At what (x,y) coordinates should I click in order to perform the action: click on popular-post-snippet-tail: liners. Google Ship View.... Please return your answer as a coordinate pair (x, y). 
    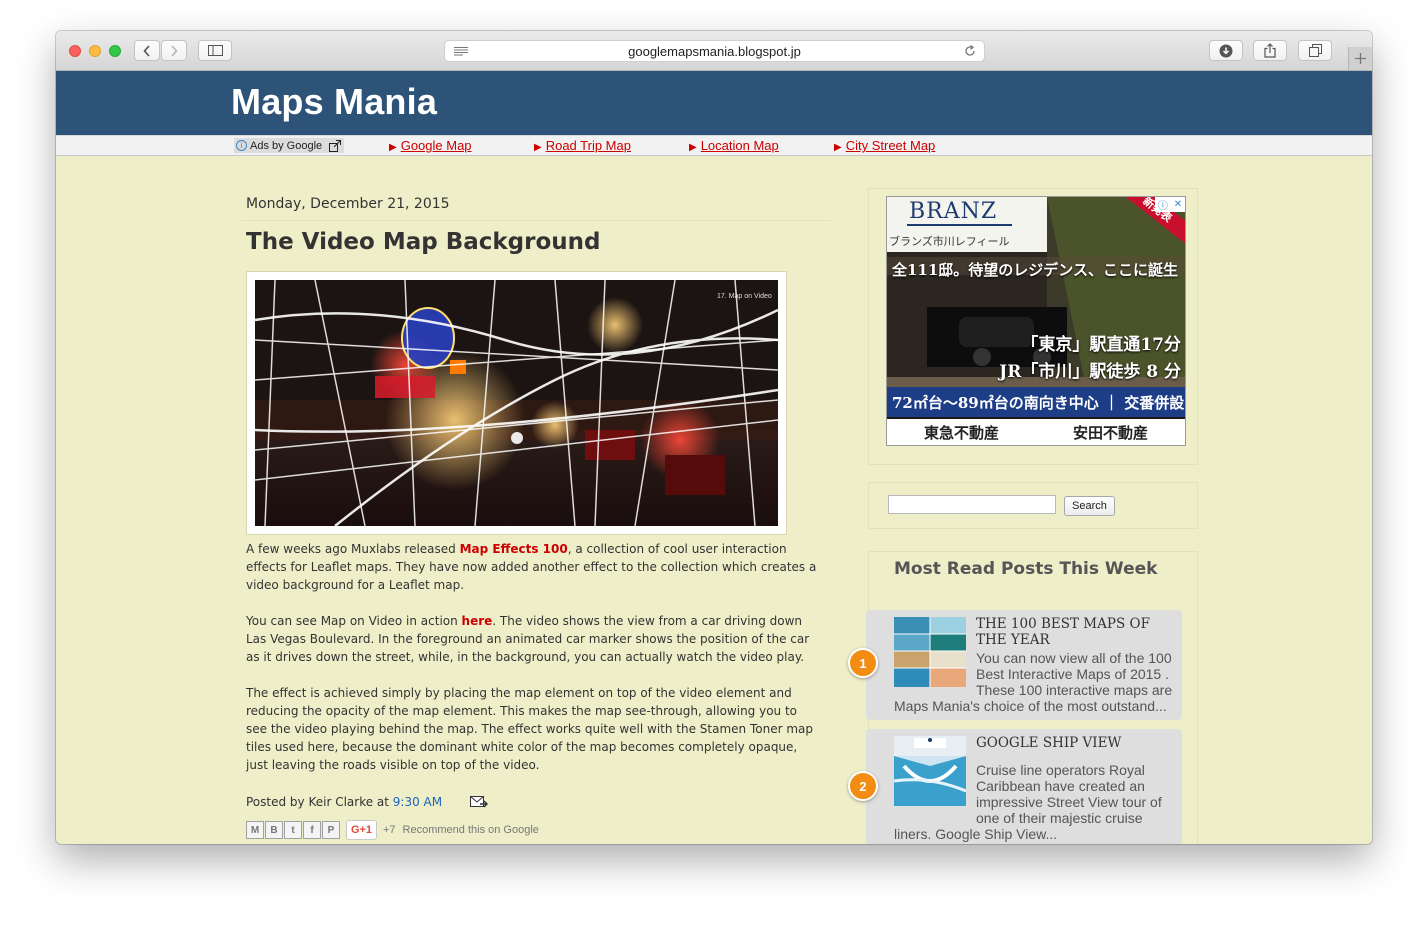
    Looking at the image, I should click on (976, 834).